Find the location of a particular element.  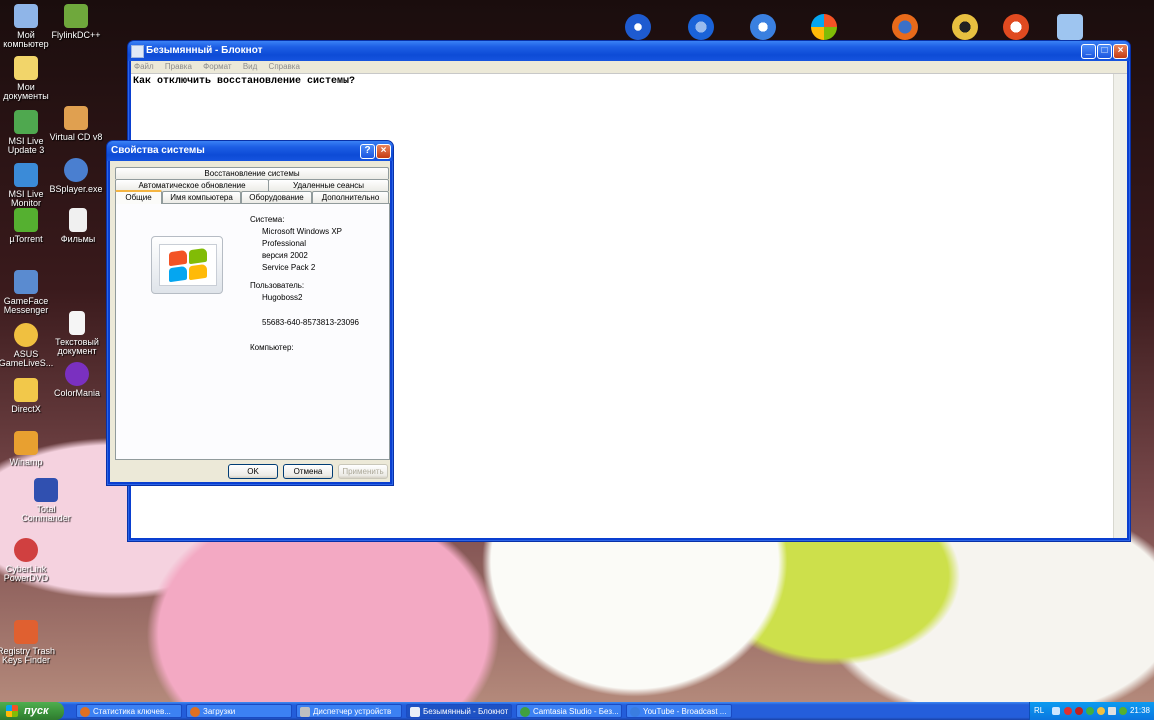

language-indicator: RL is located at coordinates (1039, 711).